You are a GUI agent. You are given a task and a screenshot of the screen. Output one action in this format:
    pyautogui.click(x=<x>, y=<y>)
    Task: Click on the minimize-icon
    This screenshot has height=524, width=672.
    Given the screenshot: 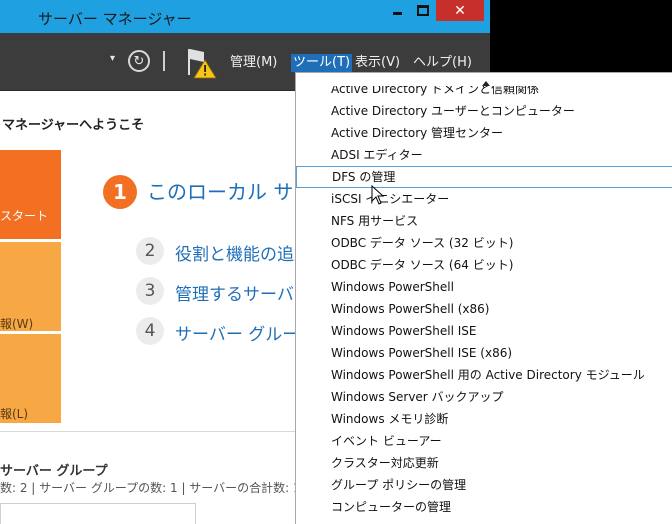 What is the action you would take?
    pyautogui.click(x=397, y=13)
    